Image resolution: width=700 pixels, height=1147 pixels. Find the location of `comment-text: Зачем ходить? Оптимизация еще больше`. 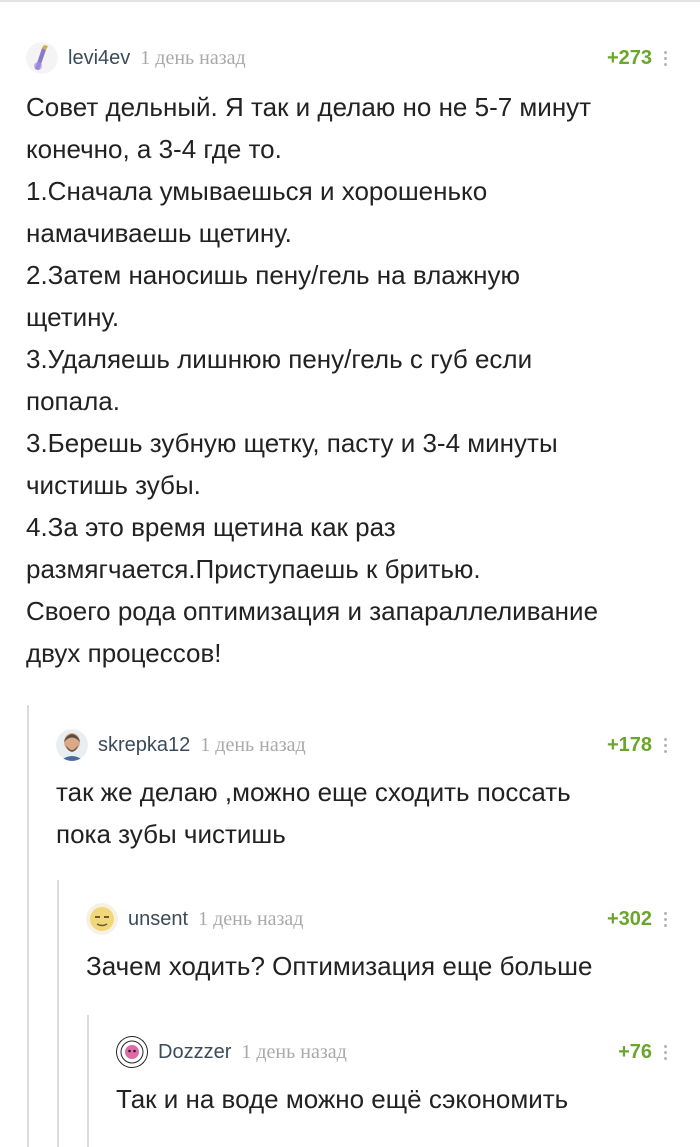

comment-text: Зачем ходить? Оптимизация еще больше is located at coordinates (339, 966).